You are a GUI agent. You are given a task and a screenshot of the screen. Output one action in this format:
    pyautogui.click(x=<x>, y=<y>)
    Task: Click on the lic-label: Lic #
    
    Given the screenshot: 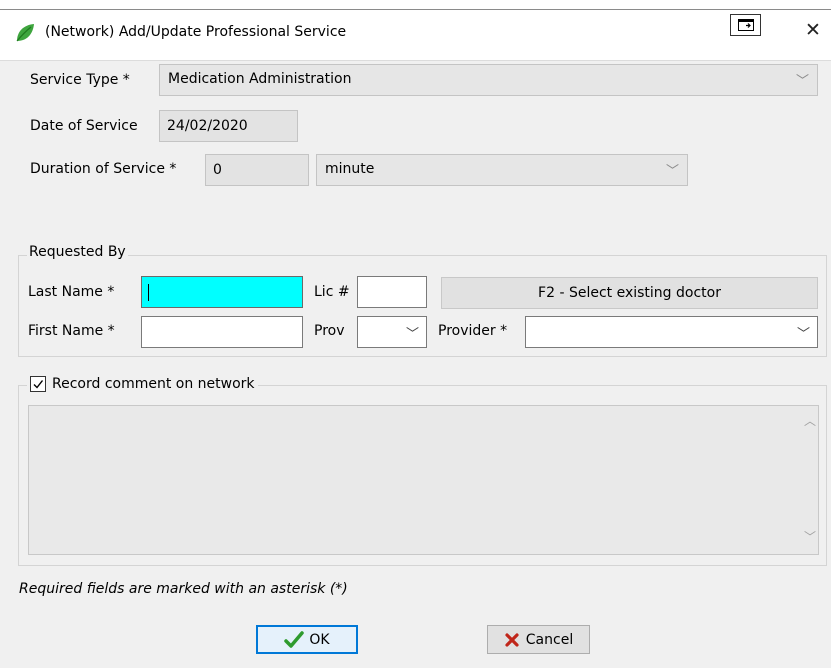 What is the action you would take?
    pyautogui.click(x=332, y=292)
    